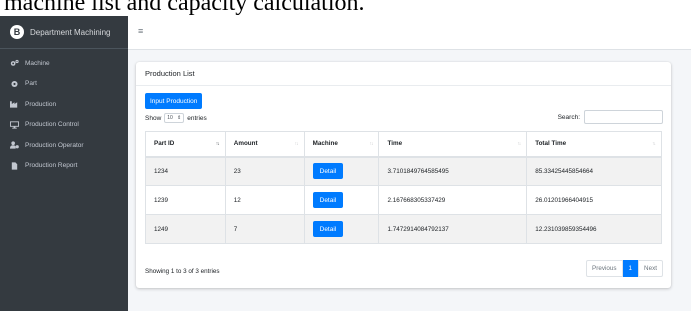 The height and width of the screenshot is (311, 691). What do you see at coordinates (453, 200) in the screenshot?
I see `cell-time: 2.167668305337429` at bounding box center [453, 200].